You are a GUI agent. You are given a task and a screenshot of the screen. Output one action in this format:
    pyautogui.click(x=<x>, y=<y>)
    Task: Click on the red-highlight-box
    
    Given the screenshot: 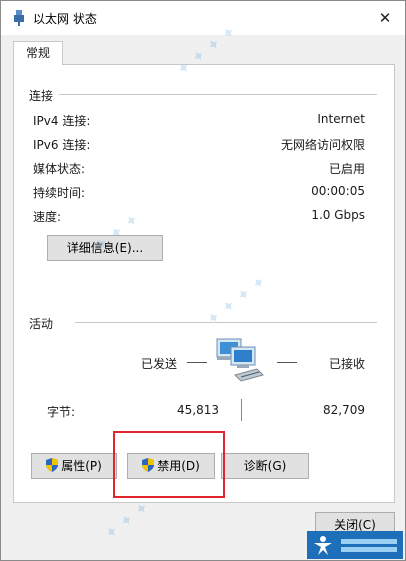 What is the action you would take?
    pyautogui.click(x=169, y=464)
    